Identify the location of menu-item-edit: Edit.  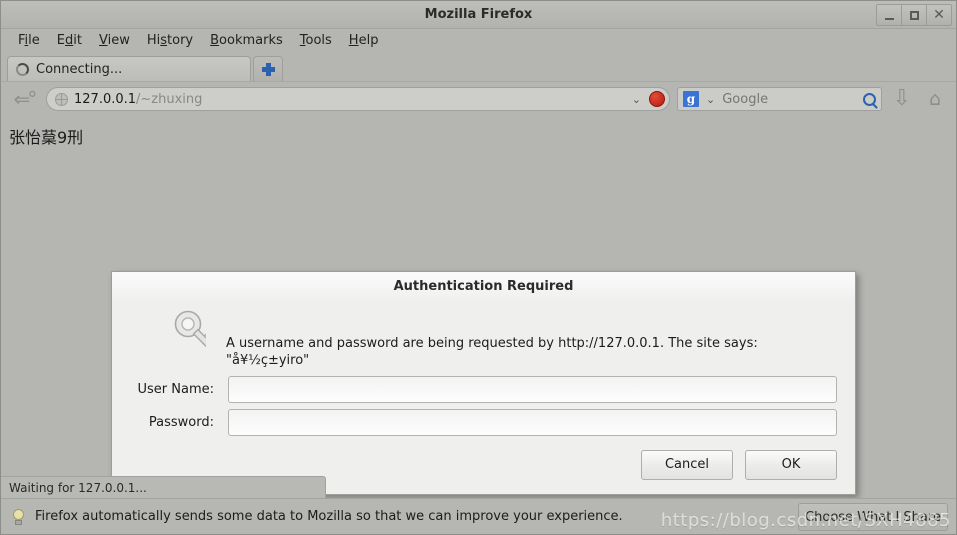
(69, 41).